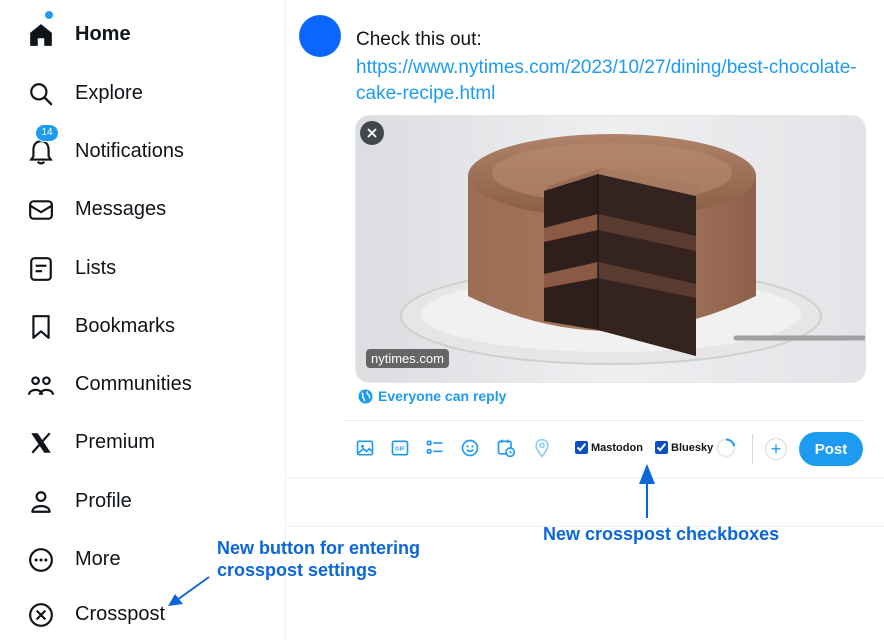 Image resolution: width=884 pixels, height=640 pixels. Describe the element at coordinates (120, 614) in the screenshot. I see `sidebar-item-label: Crosspost` at that location.